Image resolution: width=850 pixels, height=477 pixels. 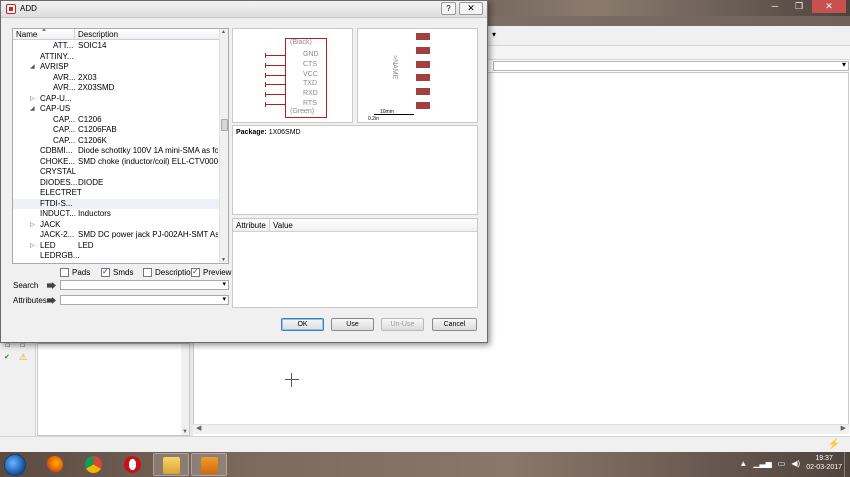 I want to click on tree-row: ▷ JACK, so click(x=116, y=225).